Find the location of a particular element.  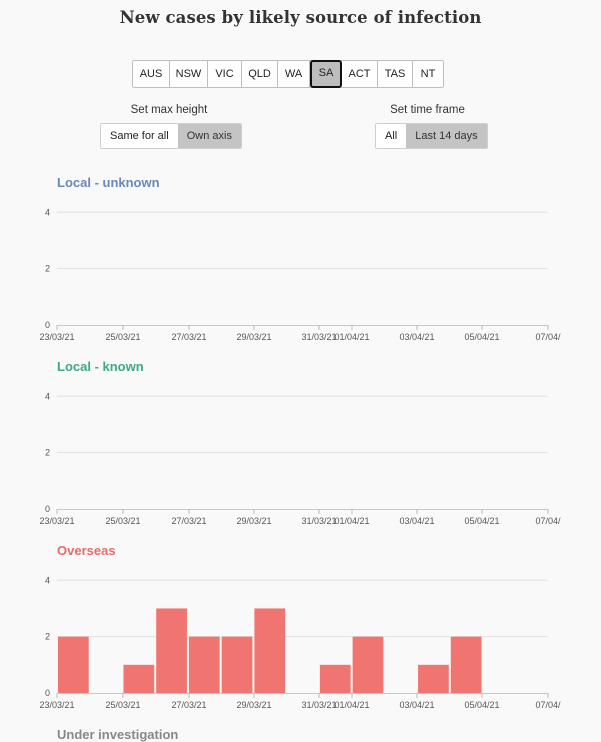

max-height-option-own-axis: Own axis is located at coordinates (209, 136).